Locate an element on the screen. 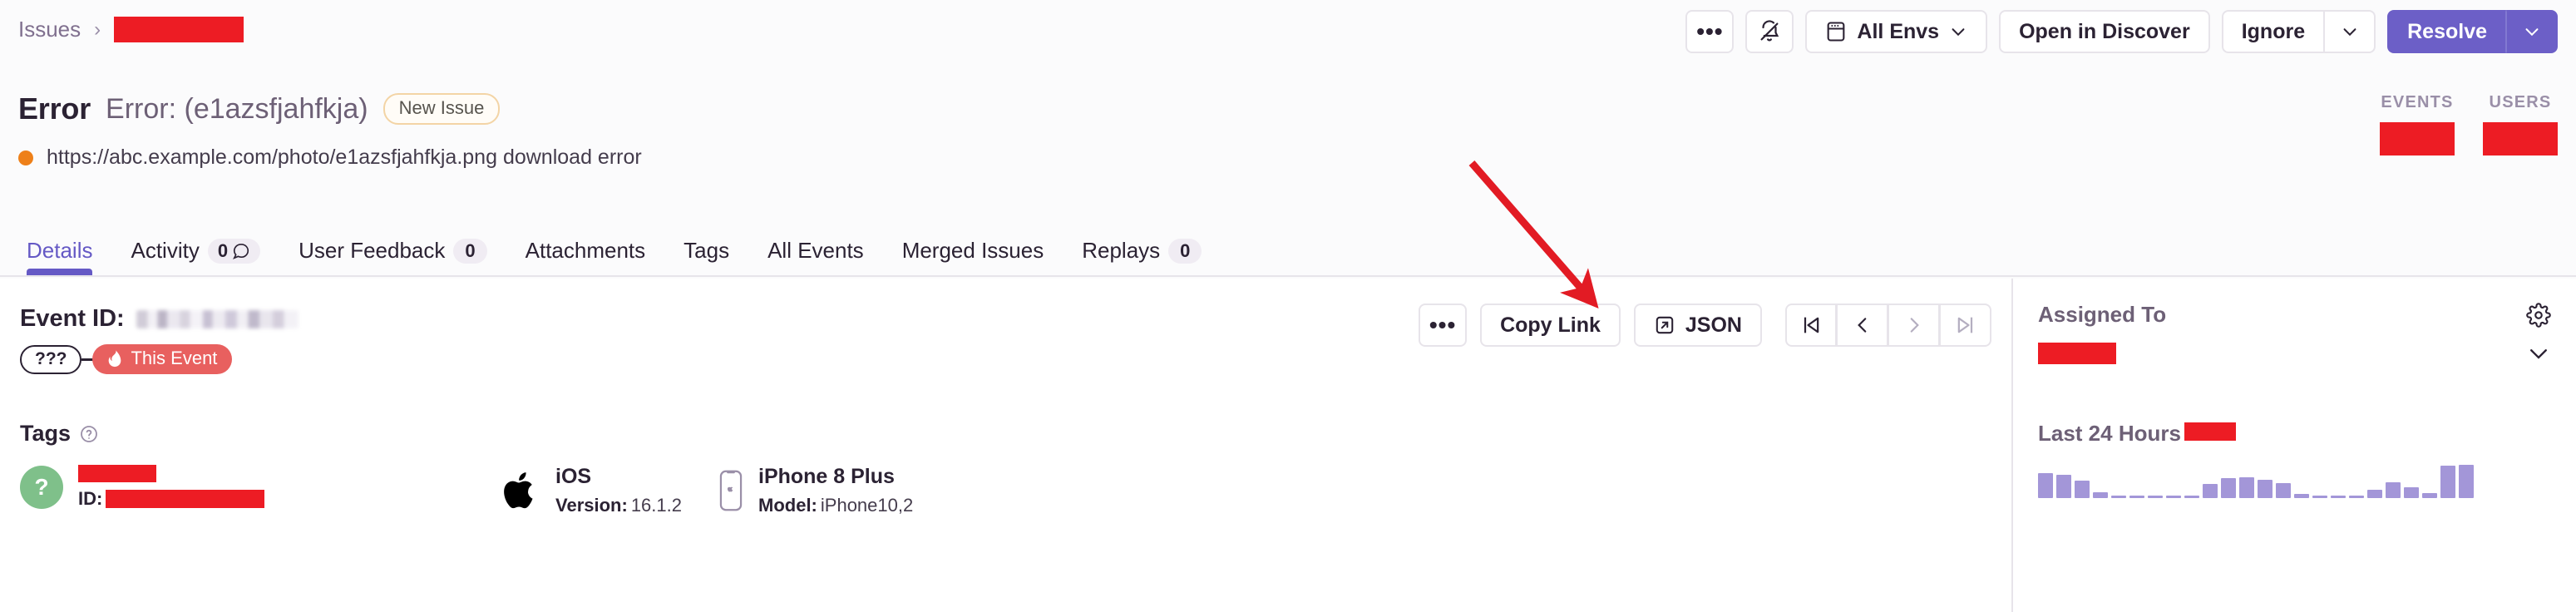 This screenshot has width=2576, height=612. tab-tags-label: Tags is located at coordinates (706, 250).